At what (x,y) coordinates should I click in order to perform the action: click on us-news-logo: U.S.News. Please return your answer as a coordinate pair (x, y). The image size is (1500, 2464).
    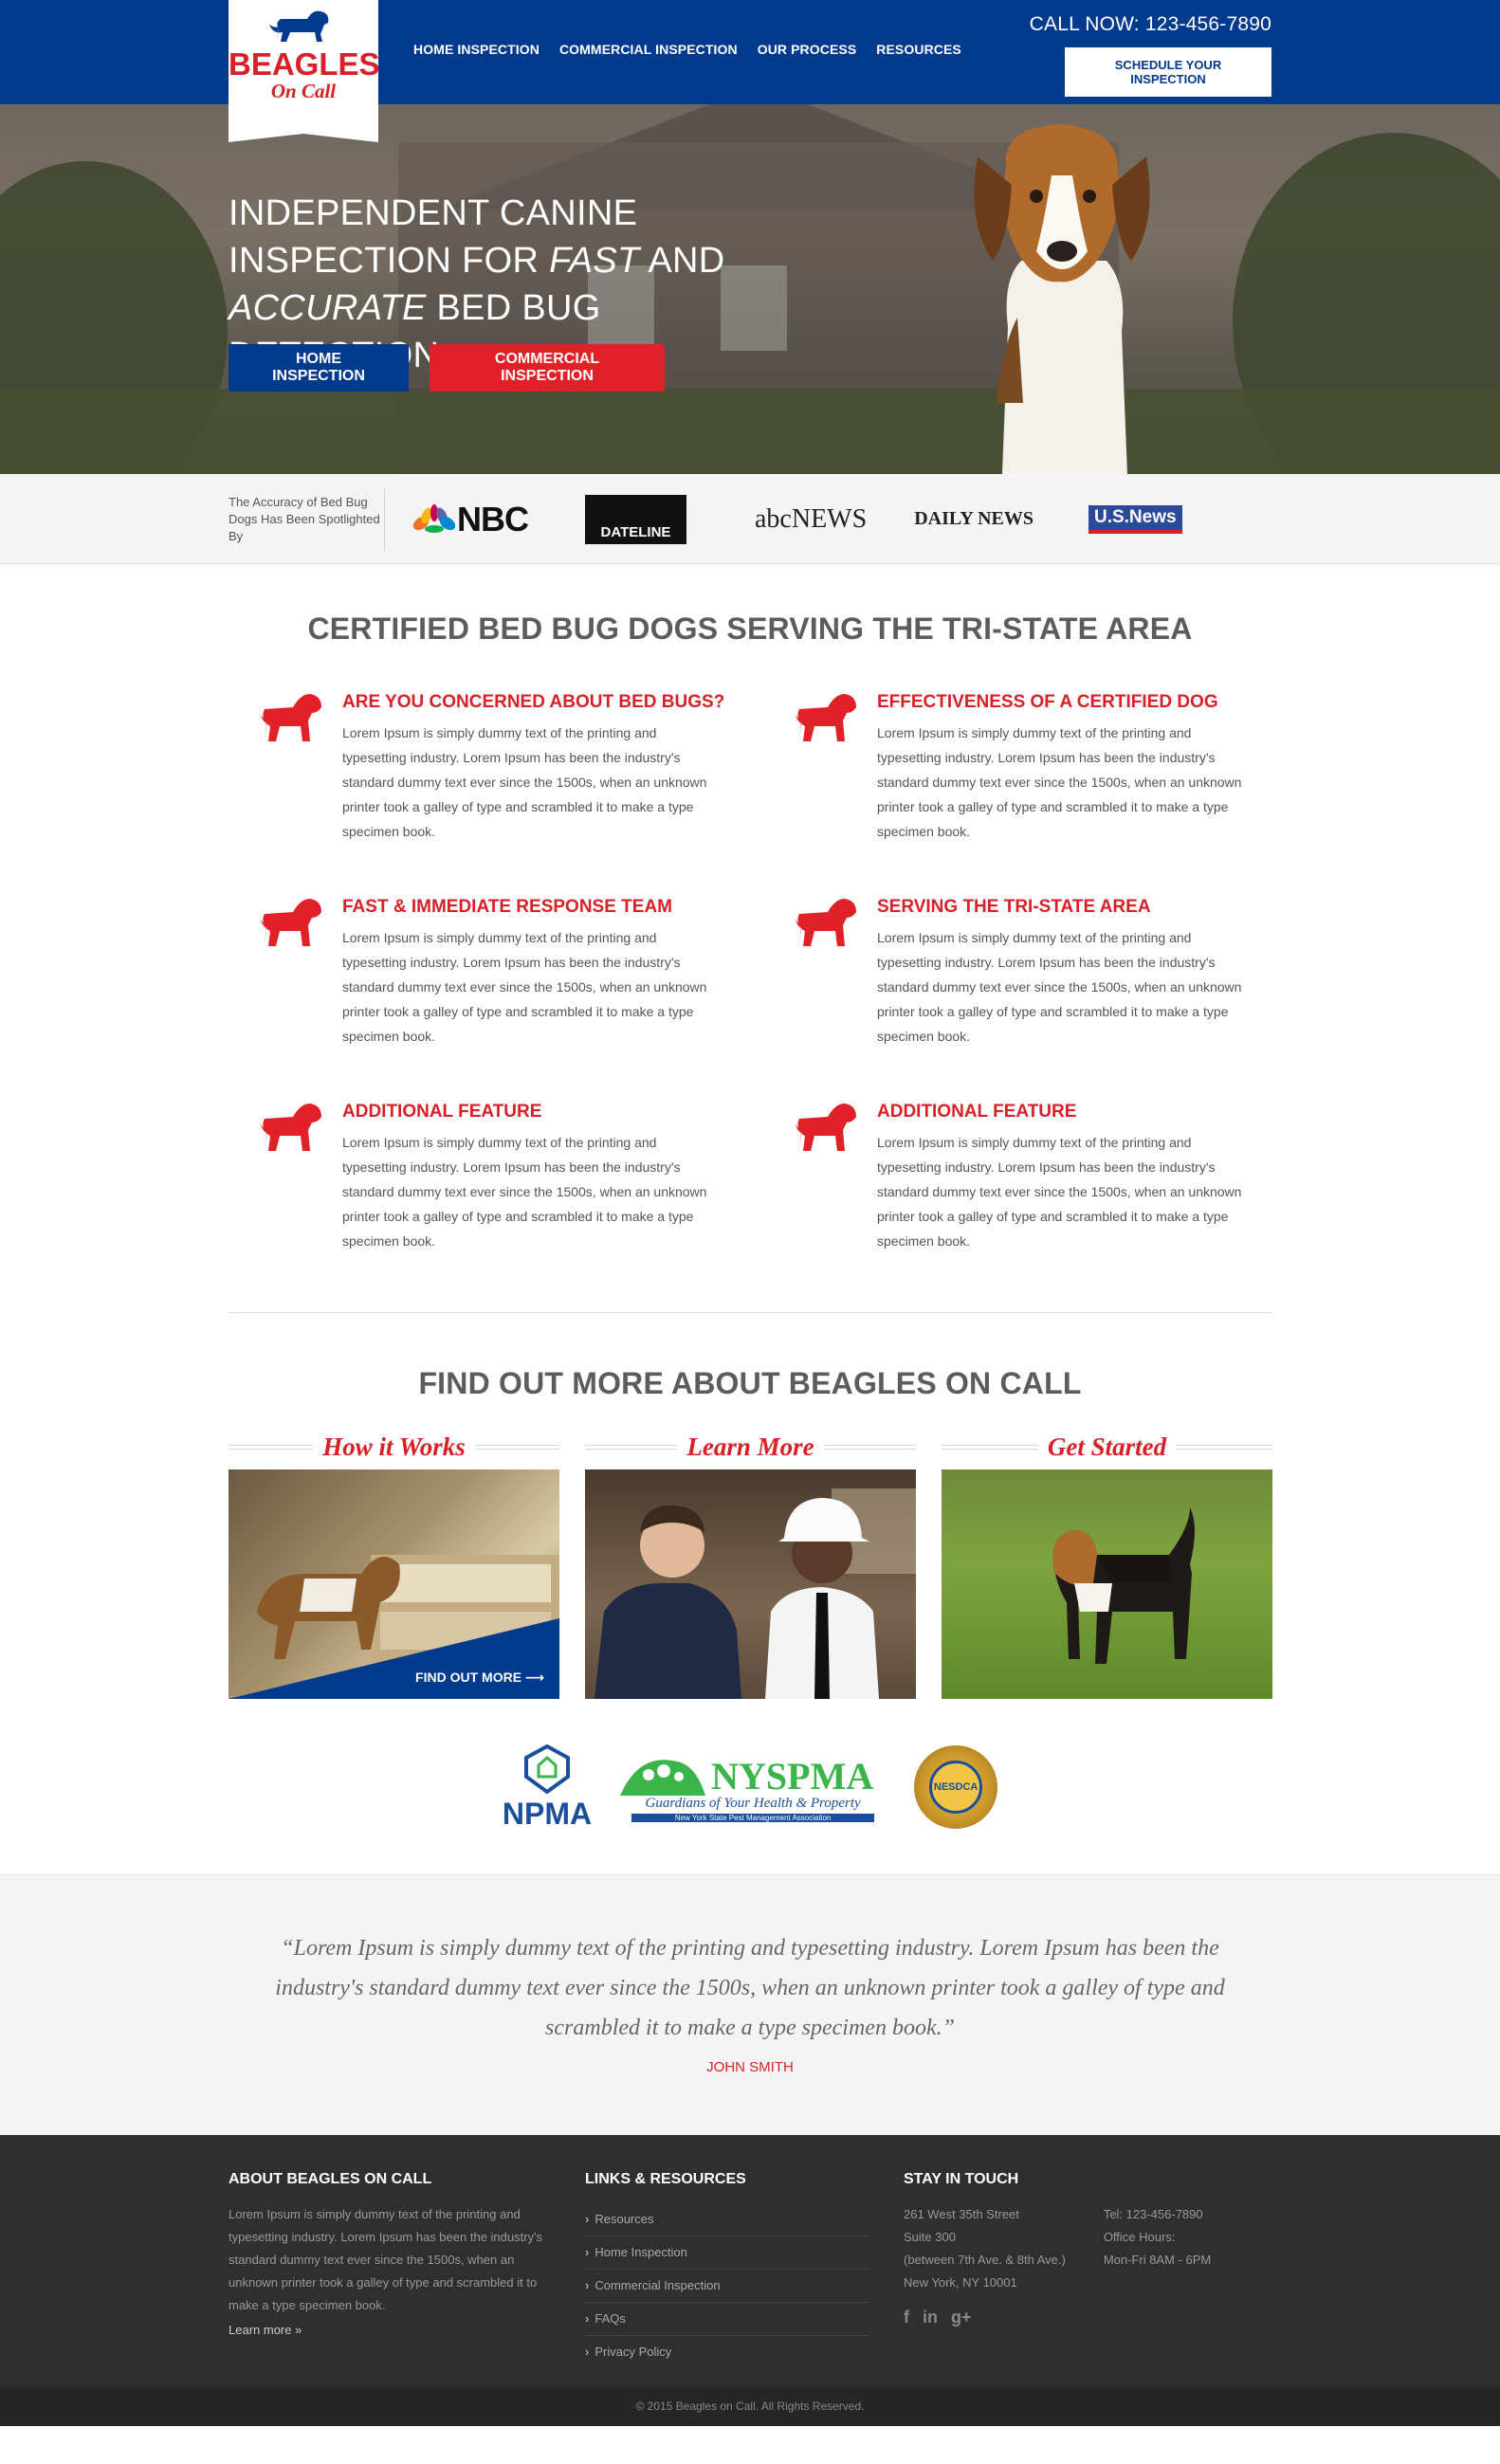
    Looking at the image, I should click on (1135, 519).